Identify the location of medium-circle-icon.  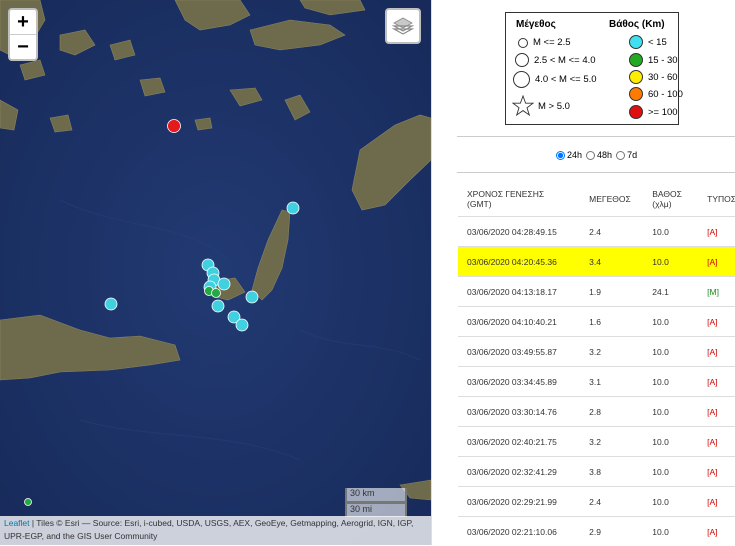
(522, 60).